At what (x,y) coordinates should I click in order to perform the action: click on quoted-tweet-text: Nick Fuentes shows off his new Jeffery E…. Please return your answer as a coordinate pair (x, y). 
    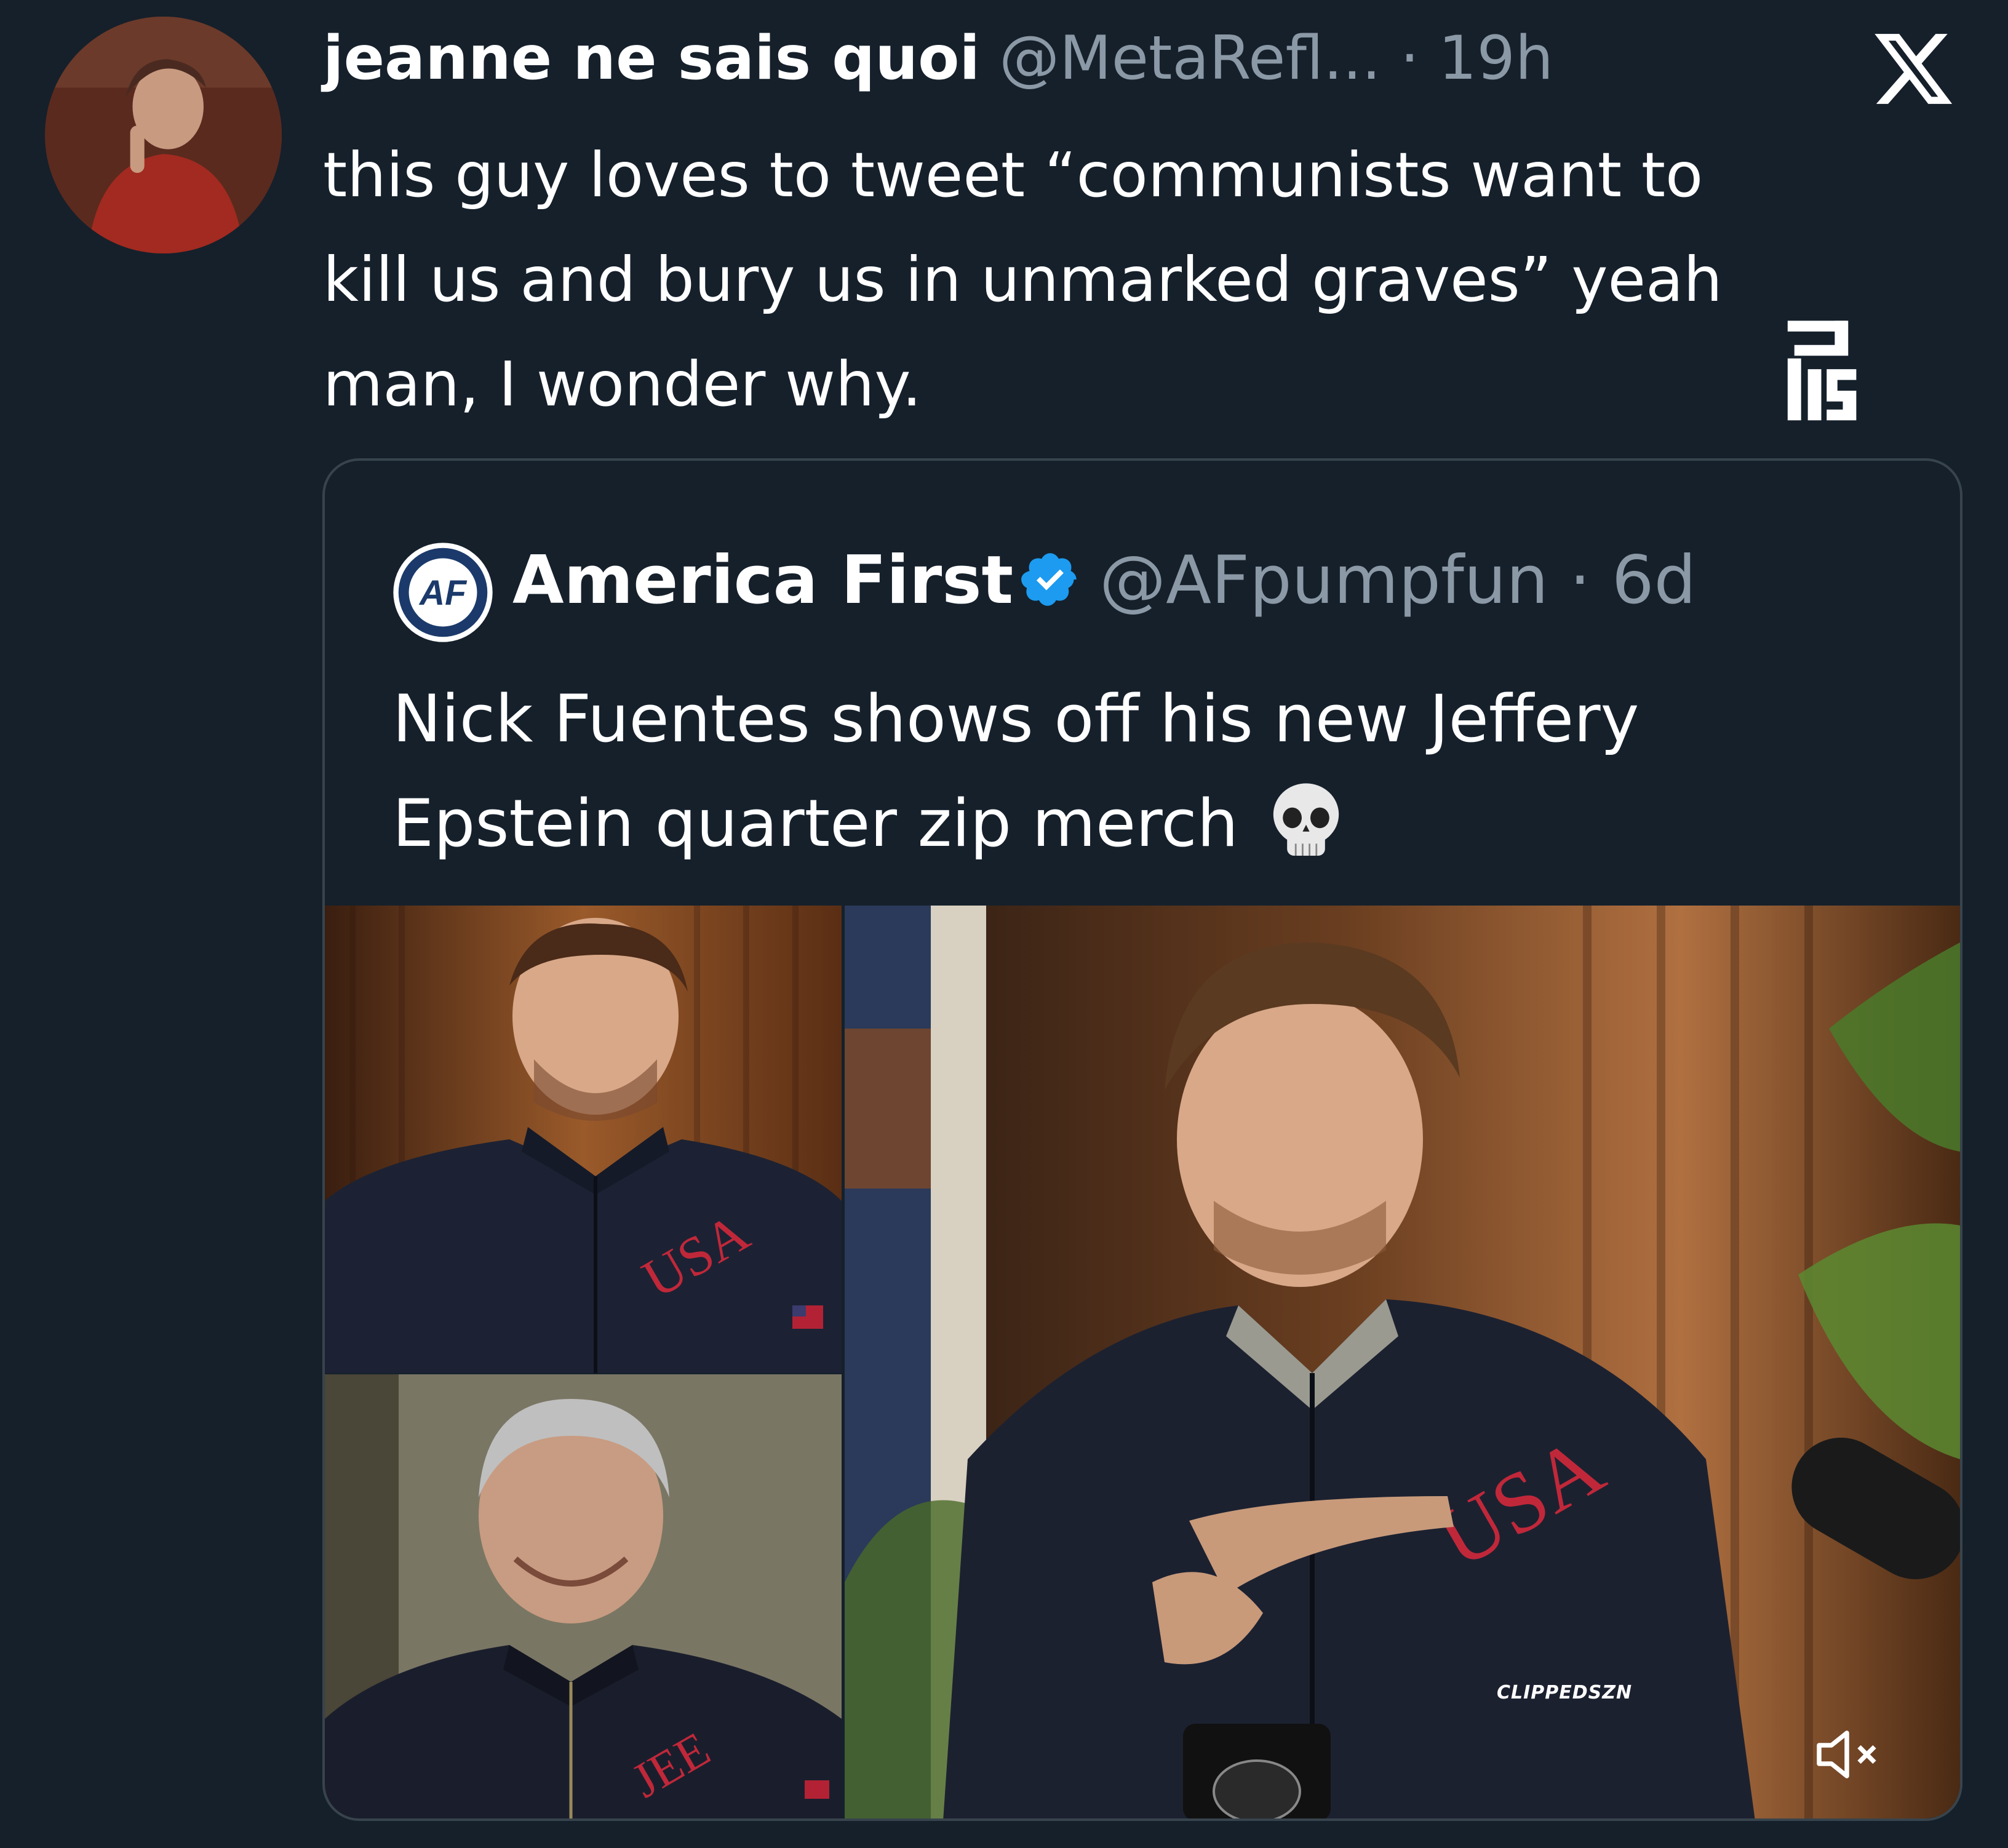
    Looking at the image, I should click on (1016, 771).